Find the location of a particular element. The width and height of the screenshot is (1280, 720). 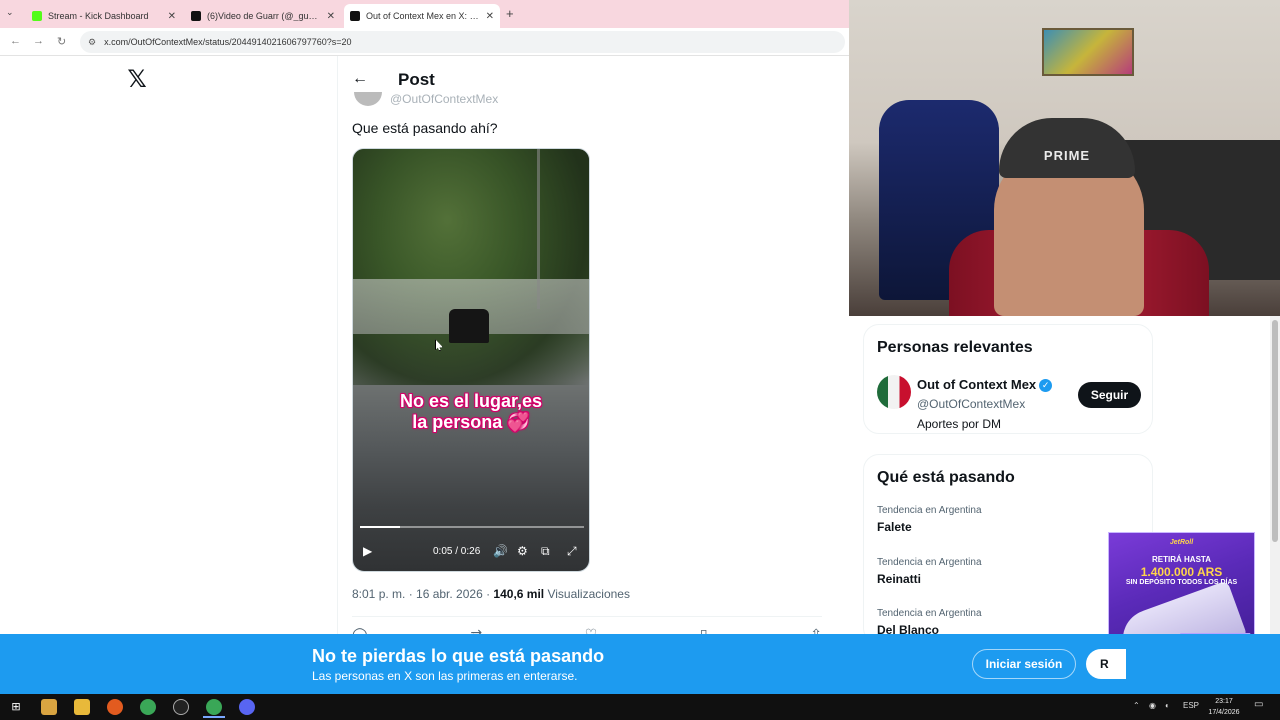

tray-volume-icon: ◐ is located at coordinates (1167, 705).